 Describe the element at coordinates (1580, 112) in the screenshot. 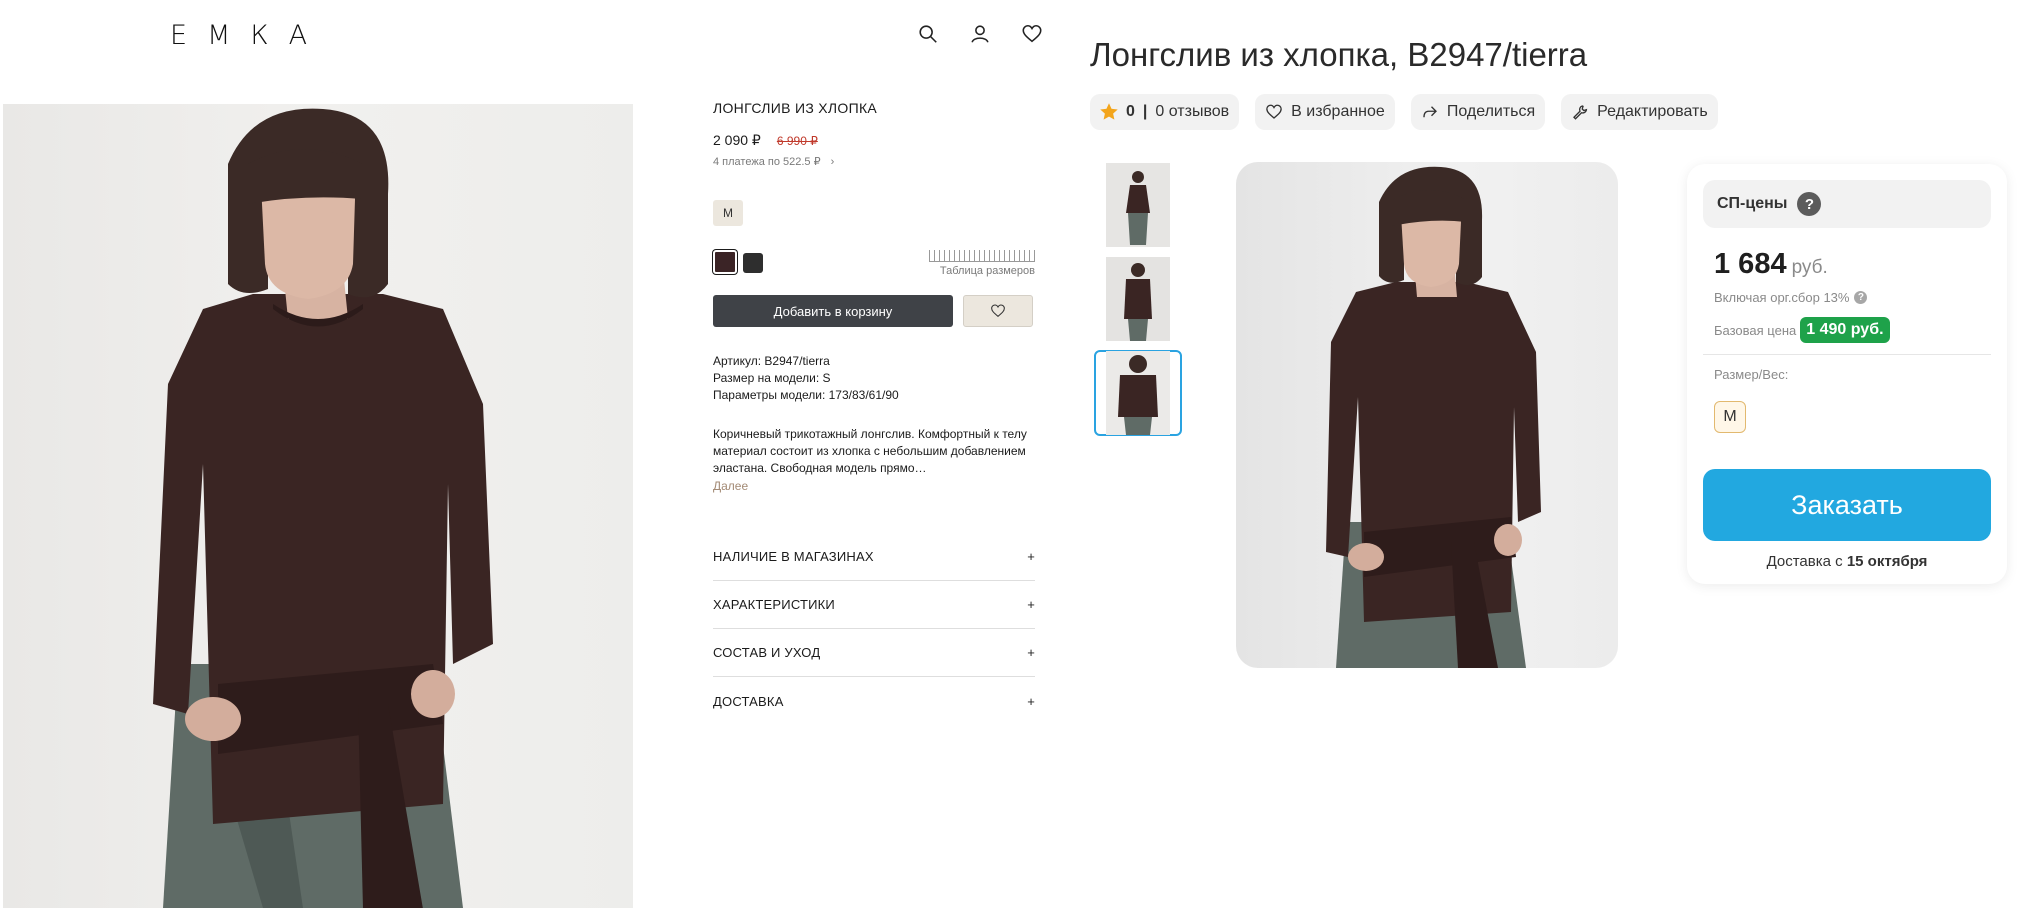

I see `wrench-icon` at that location.